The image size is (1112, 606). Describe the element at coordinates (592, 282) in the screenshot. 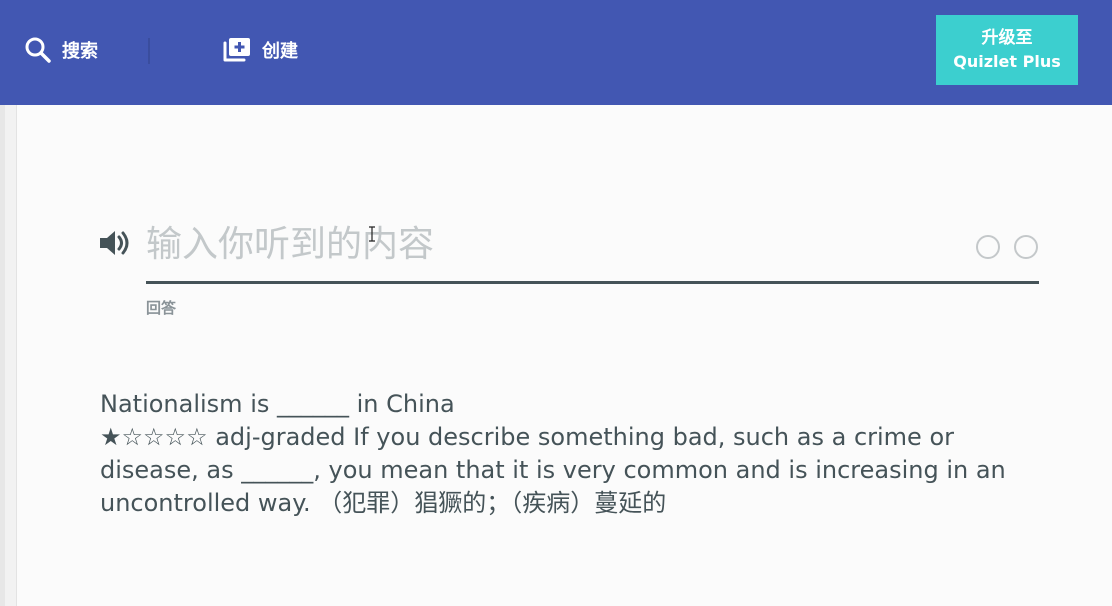

I see `answer-underline` at that location.